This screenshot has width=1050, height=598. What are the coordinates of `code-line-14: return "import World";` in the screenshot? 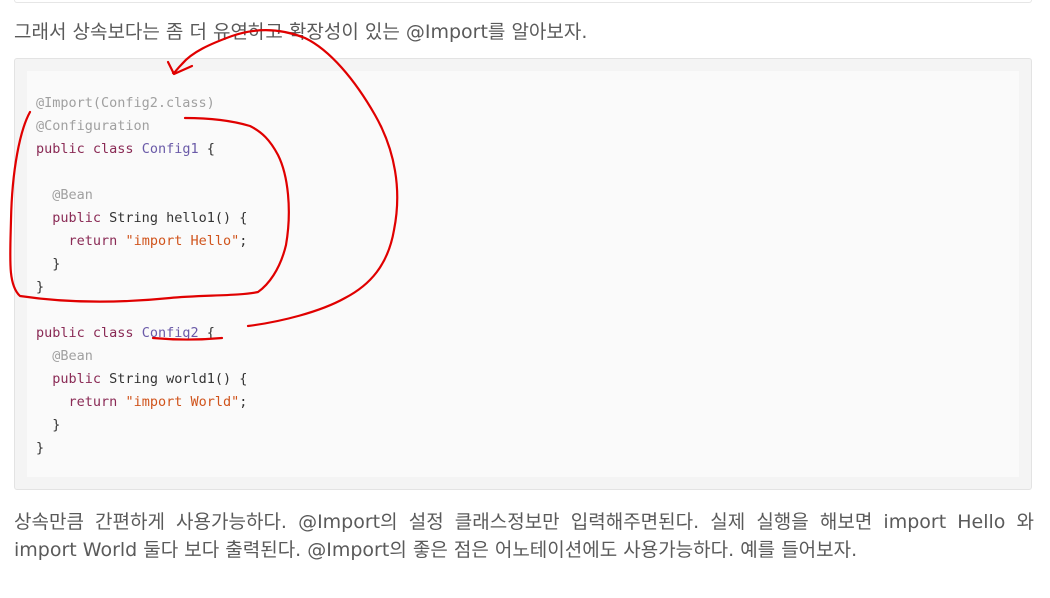 It's located at (142, 402).